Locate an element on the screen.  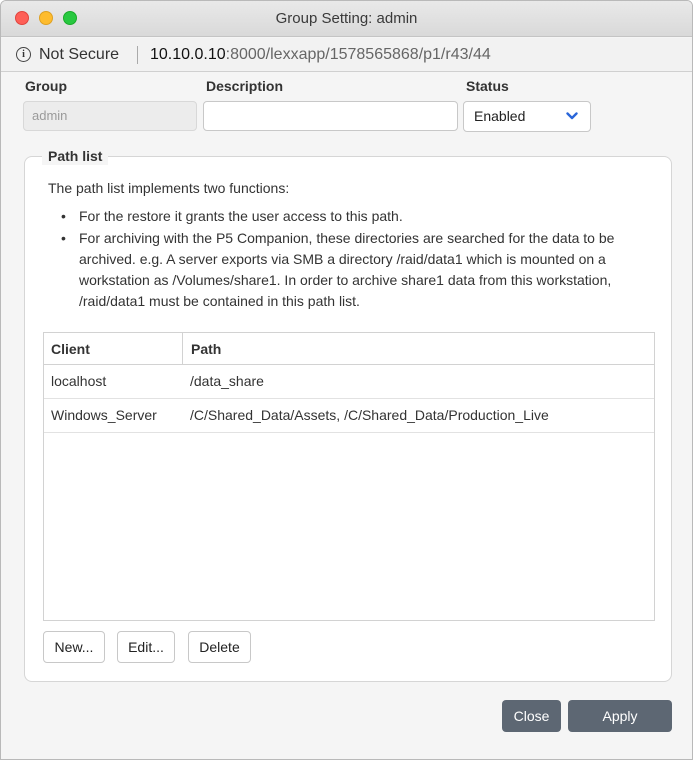
status-label: Status is located at coordinates (487, 86).